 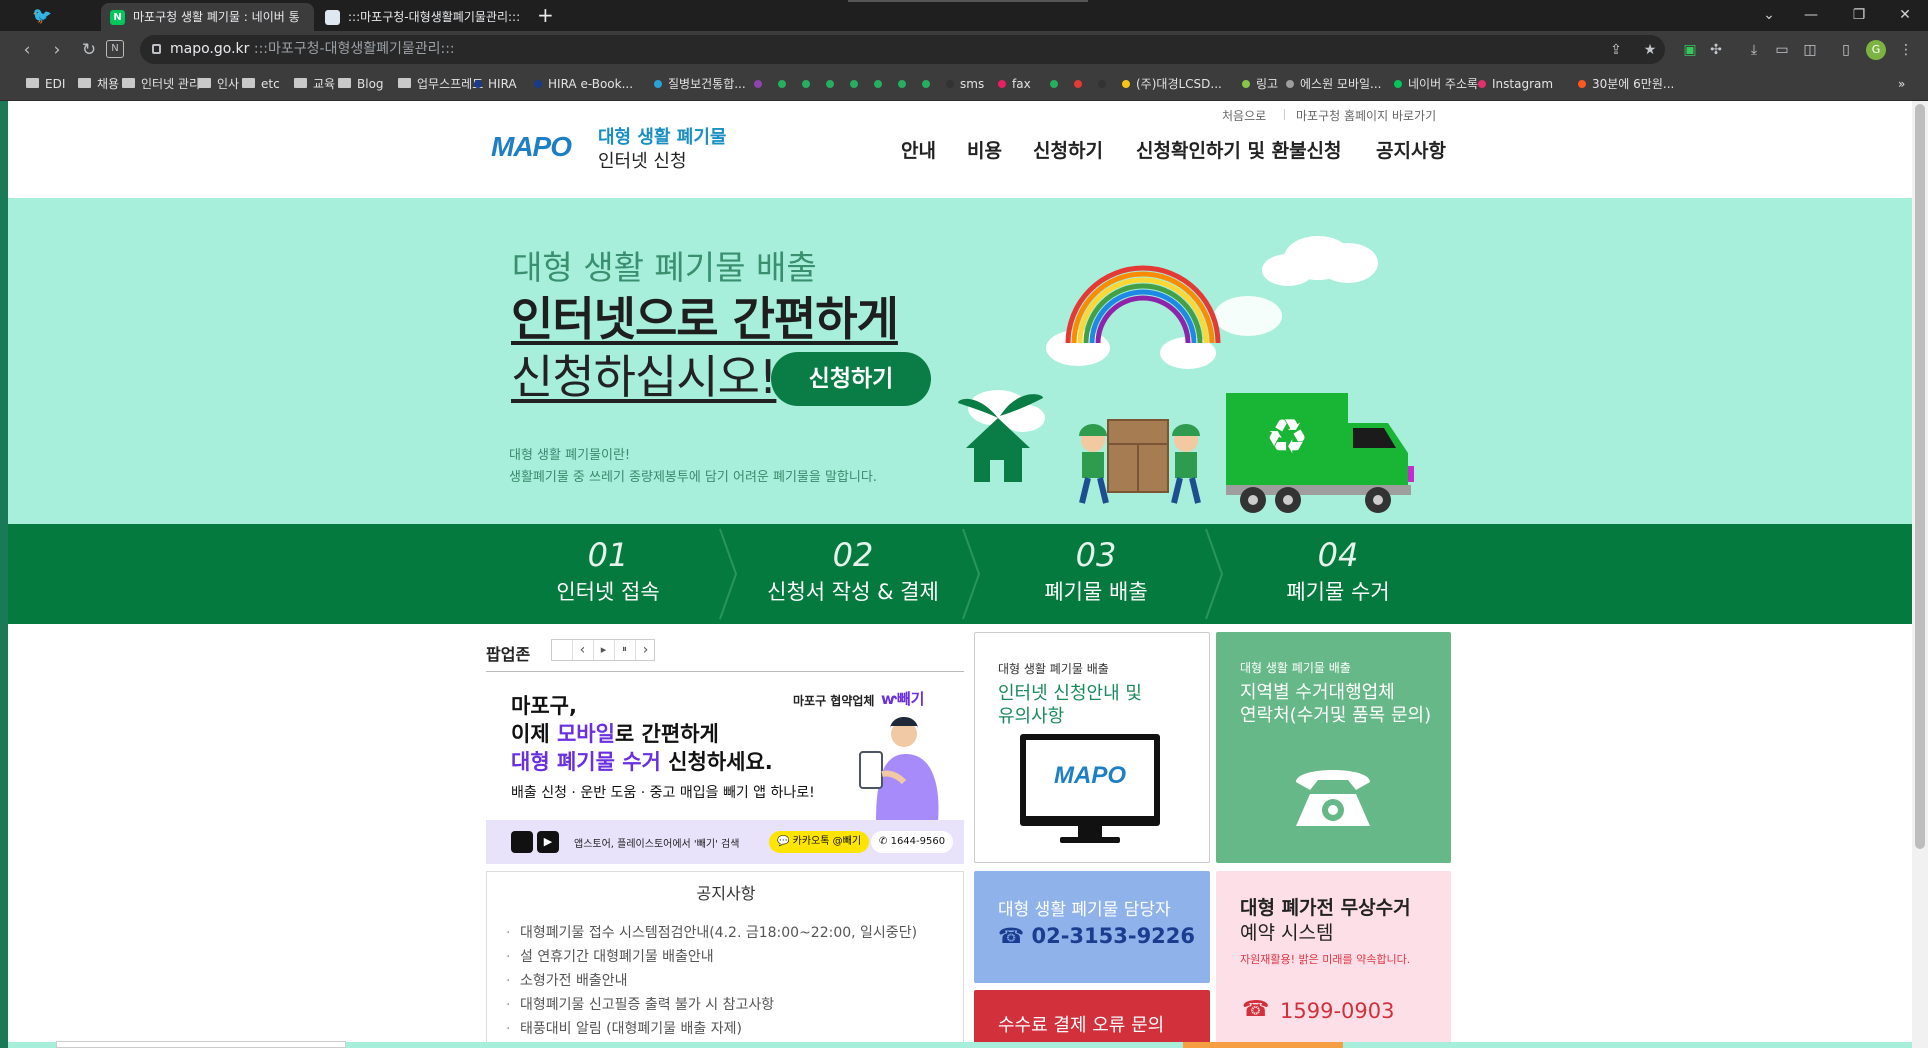 What do you see at coordinates (965, 84) in the screenshot?
I see `bookmark-item: sms` at bounding box center [965, 84].